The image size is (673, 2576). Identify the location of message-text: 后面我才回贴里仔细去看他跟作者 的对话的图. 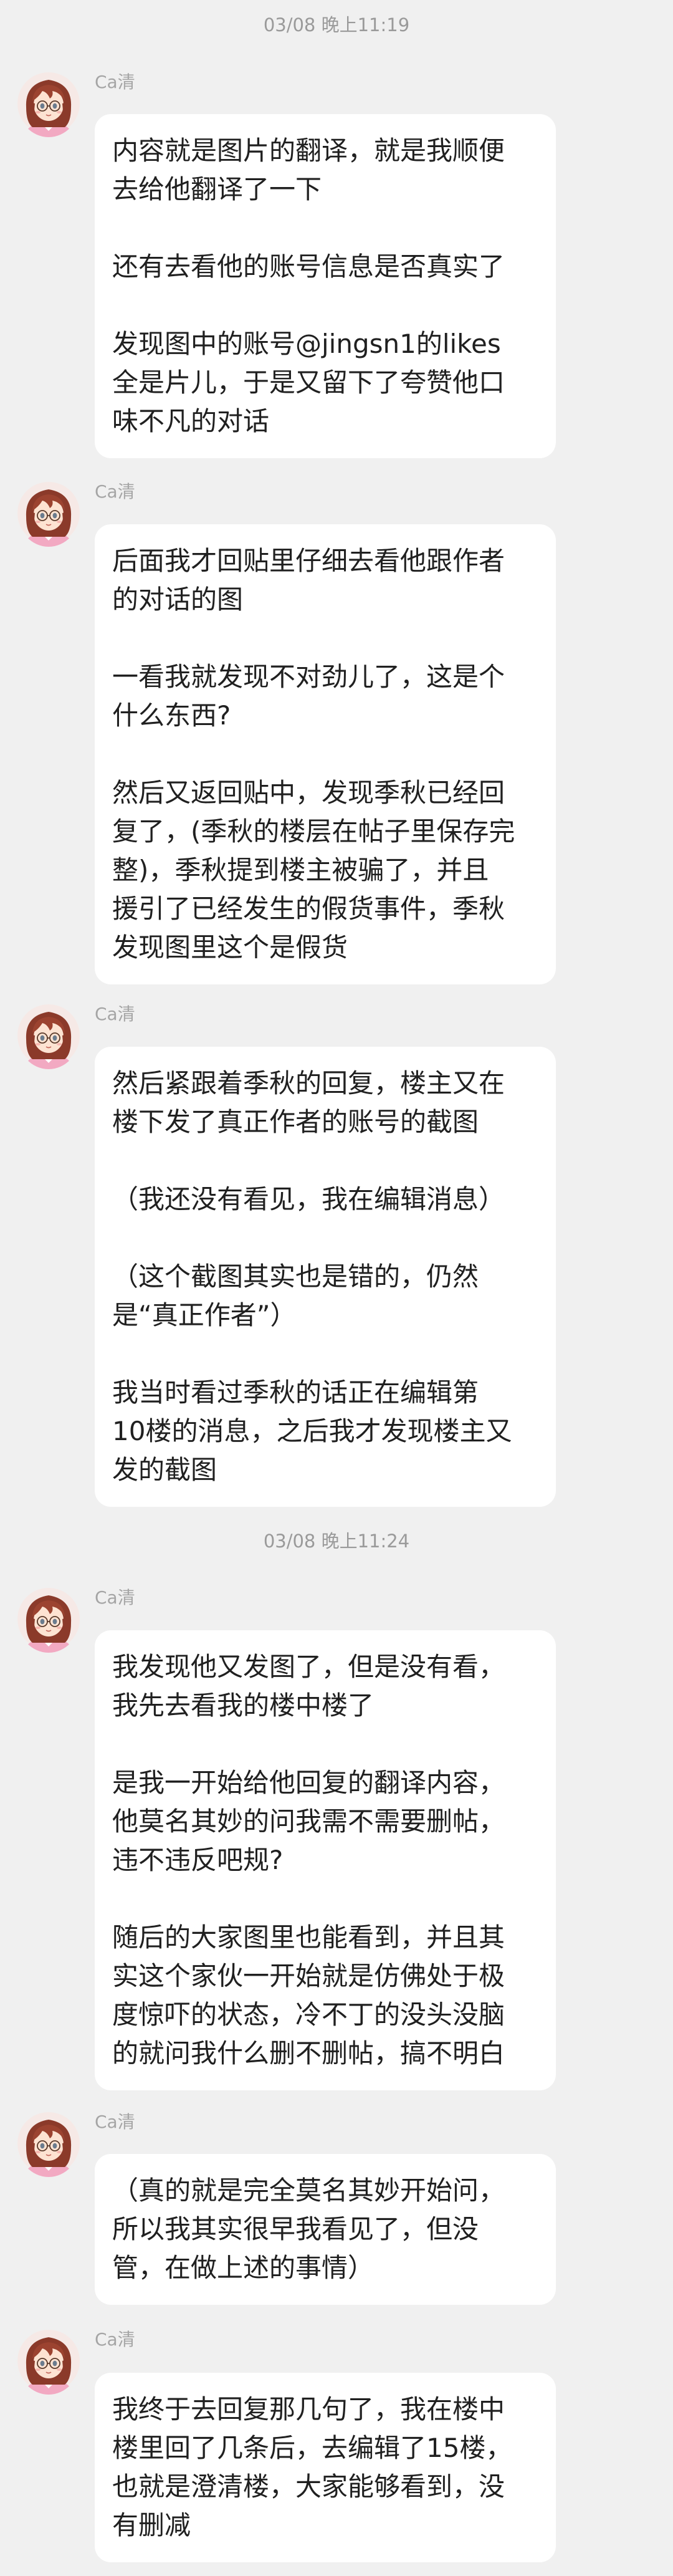
(308, 580).